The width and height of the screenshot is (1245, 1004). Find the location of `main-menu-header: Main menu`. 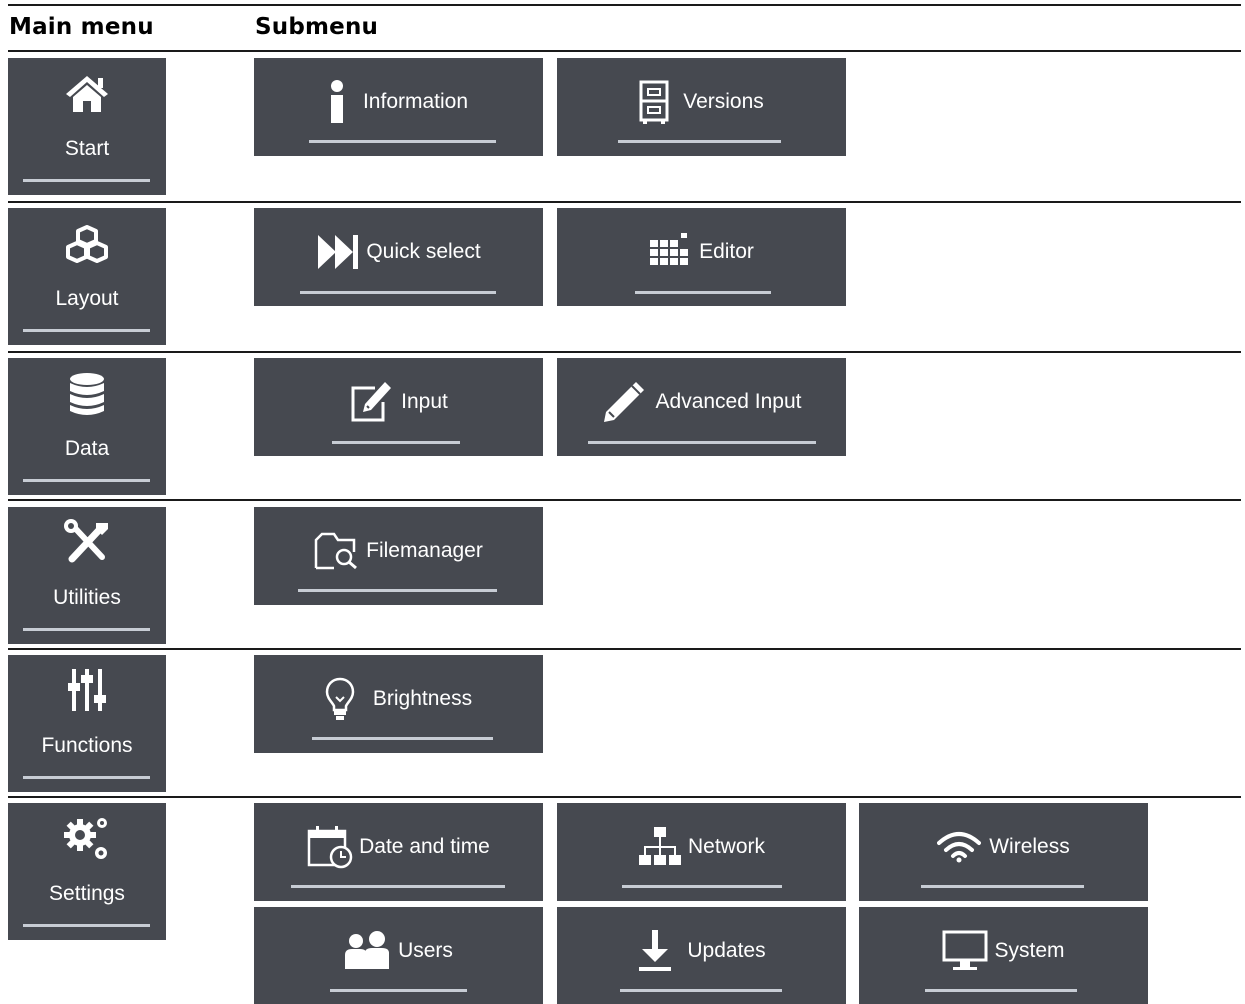

main-menu-header: Main menu is located at coordinates (81, 27).